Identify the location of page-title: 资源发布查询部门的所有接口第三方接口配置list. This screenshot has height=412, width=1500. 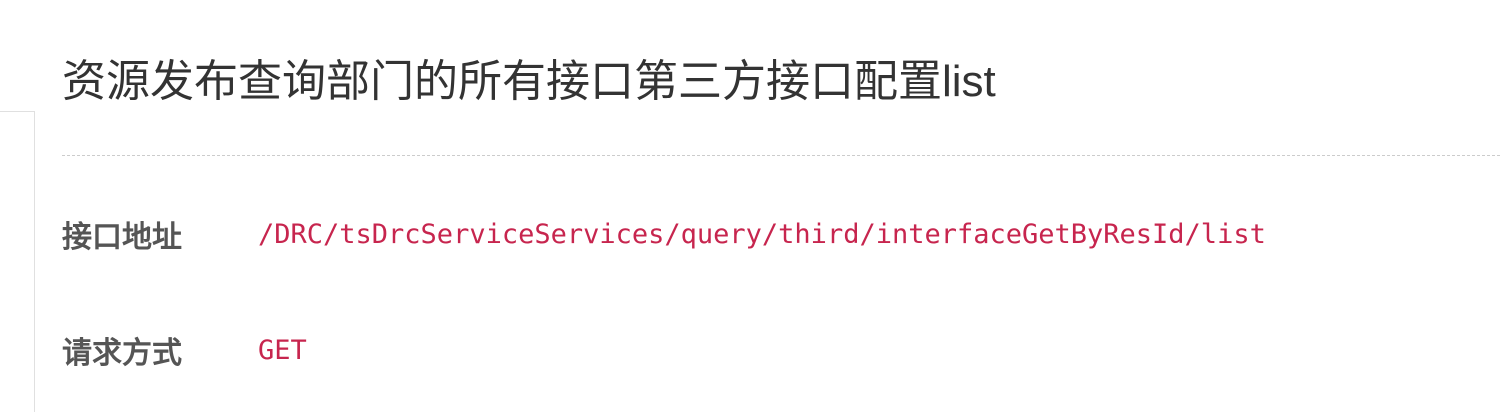
(529, 81).